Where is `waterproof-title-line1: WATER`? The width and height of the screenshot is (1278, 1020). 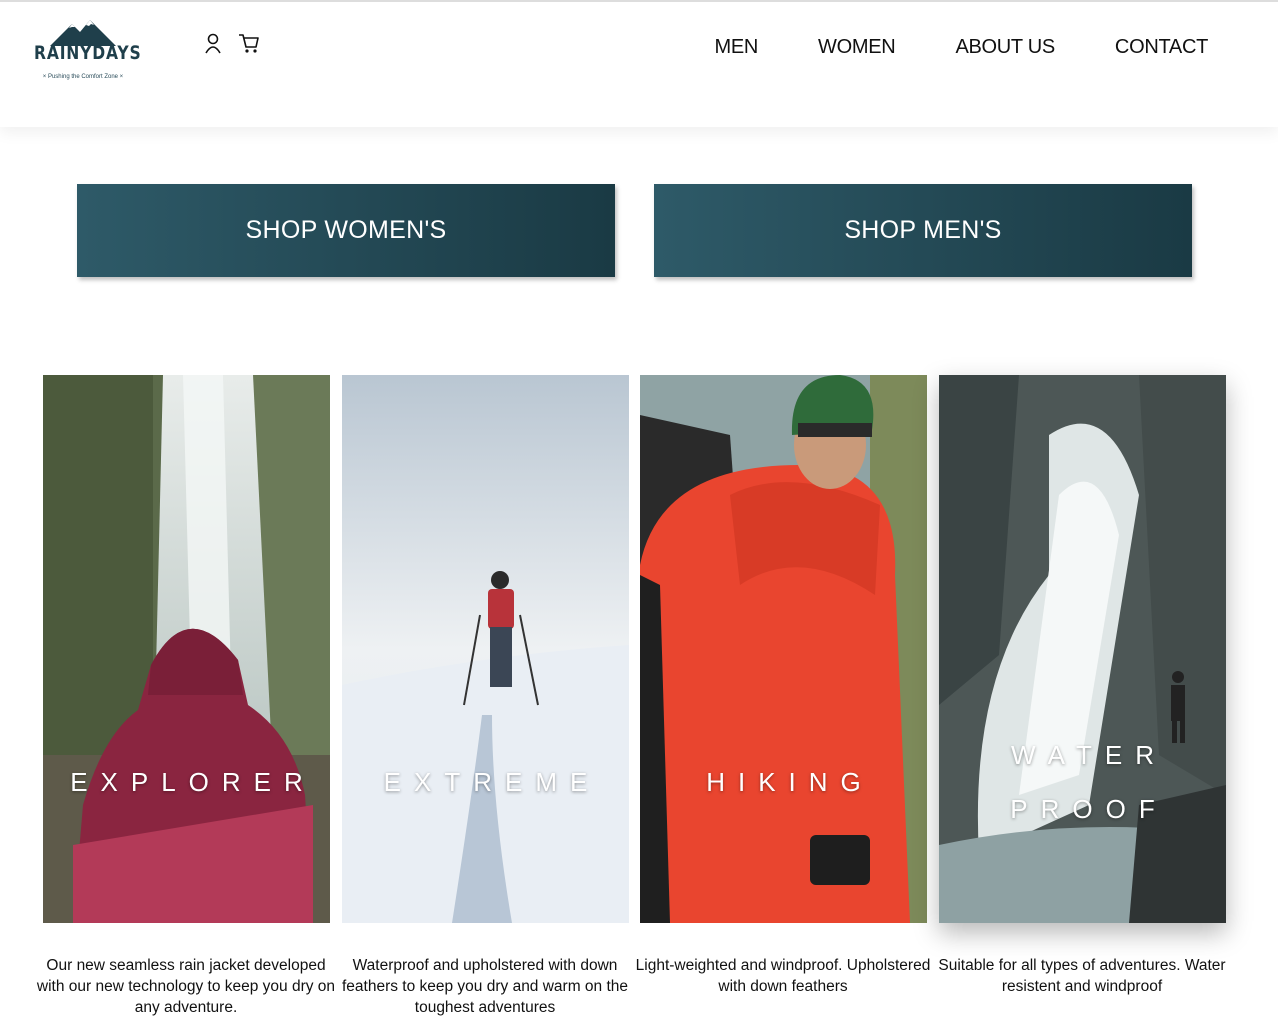
waterproof-title-line1: WATER is located at coordinates (1089, 755).